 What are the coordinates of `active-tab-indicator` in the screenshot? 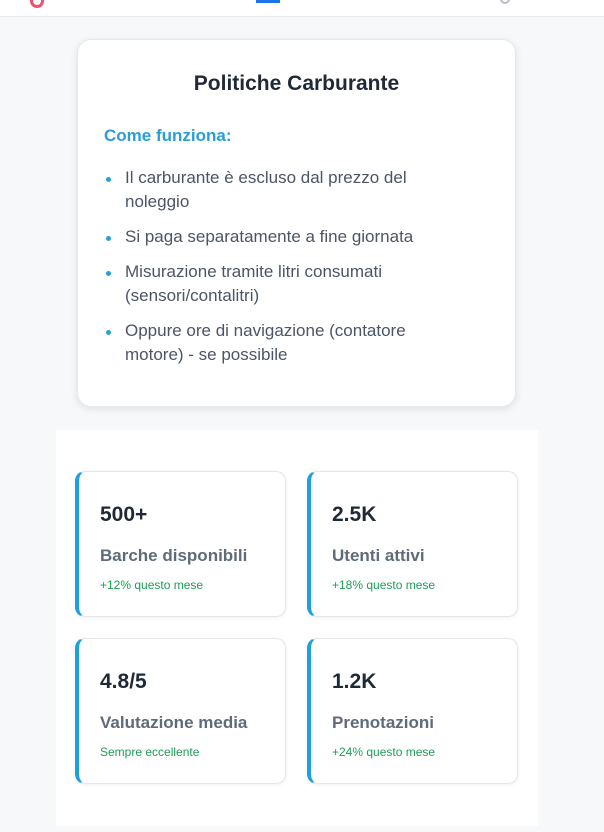 It's located at (268, 1).